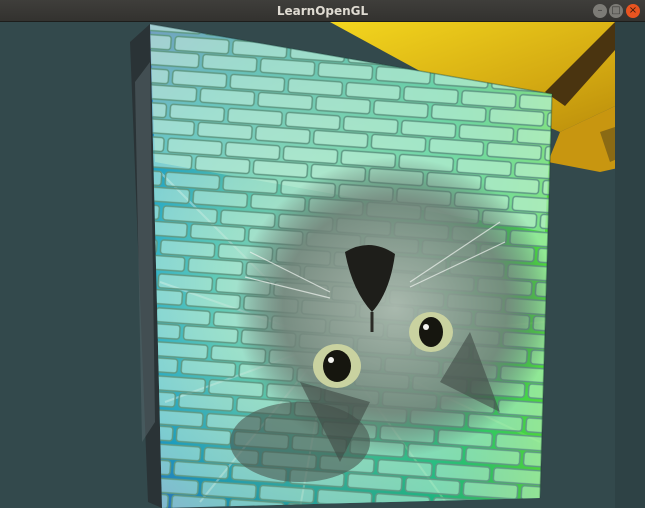 This screenshot has height=508, width=645. I want to click on maximize-button: □, so click(616, 11).